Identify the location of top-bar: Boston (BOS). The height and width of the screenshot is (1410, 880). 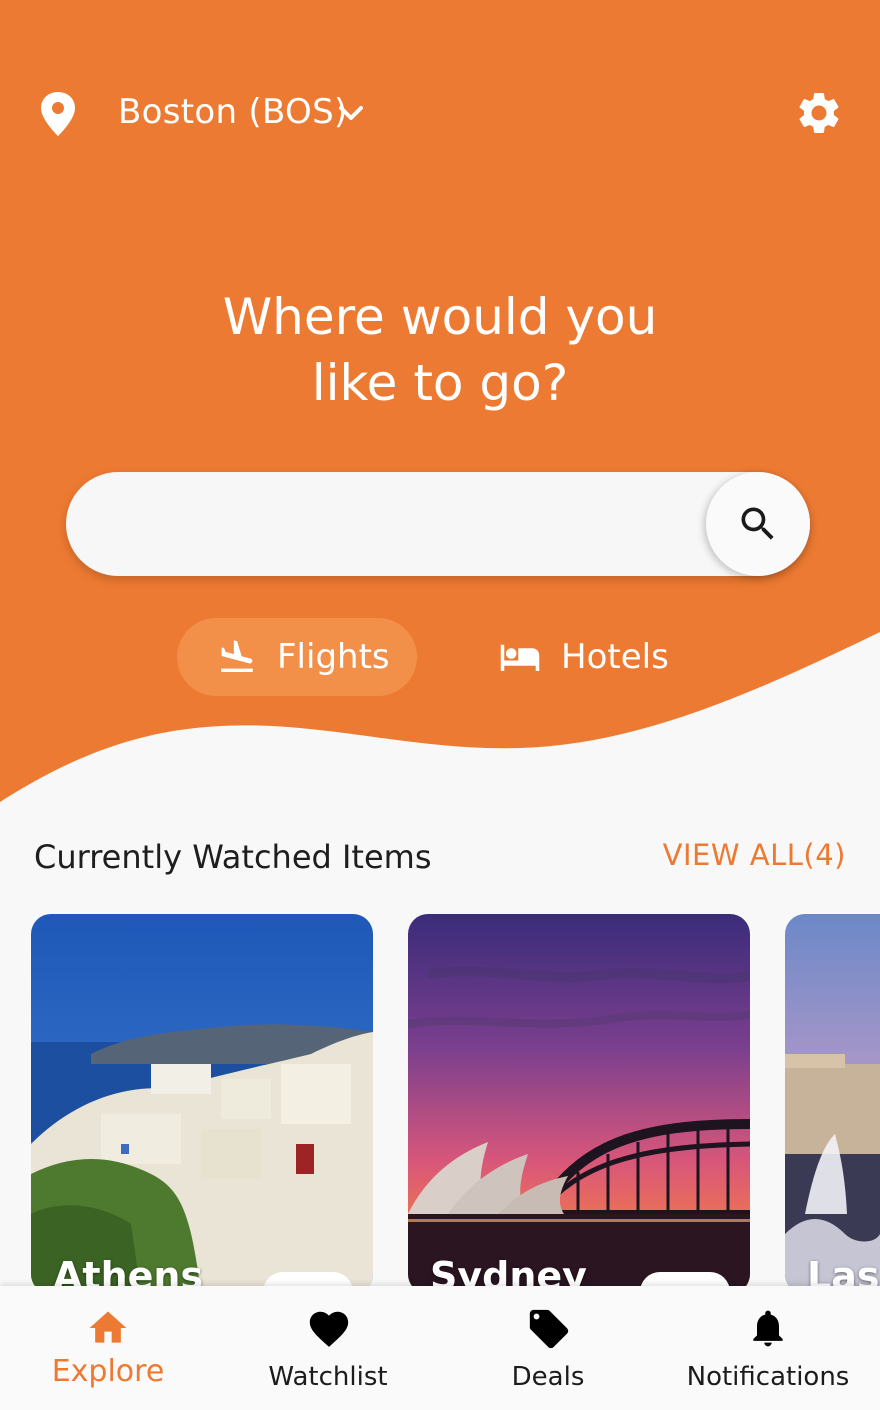
(440, 115).